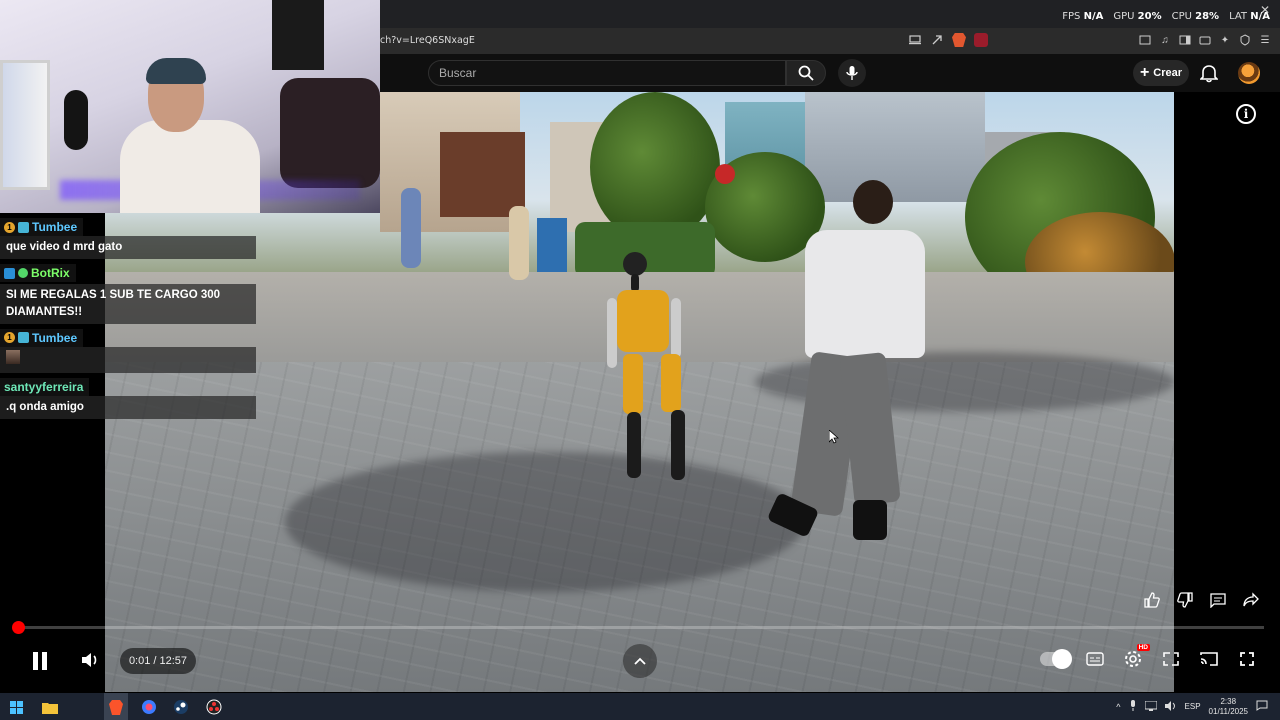 The height and width of the screenshot is (720, 1280). Describe the element at coordinates (1168, 73) in the screenshot. I see `create-label: Crear` at that location.